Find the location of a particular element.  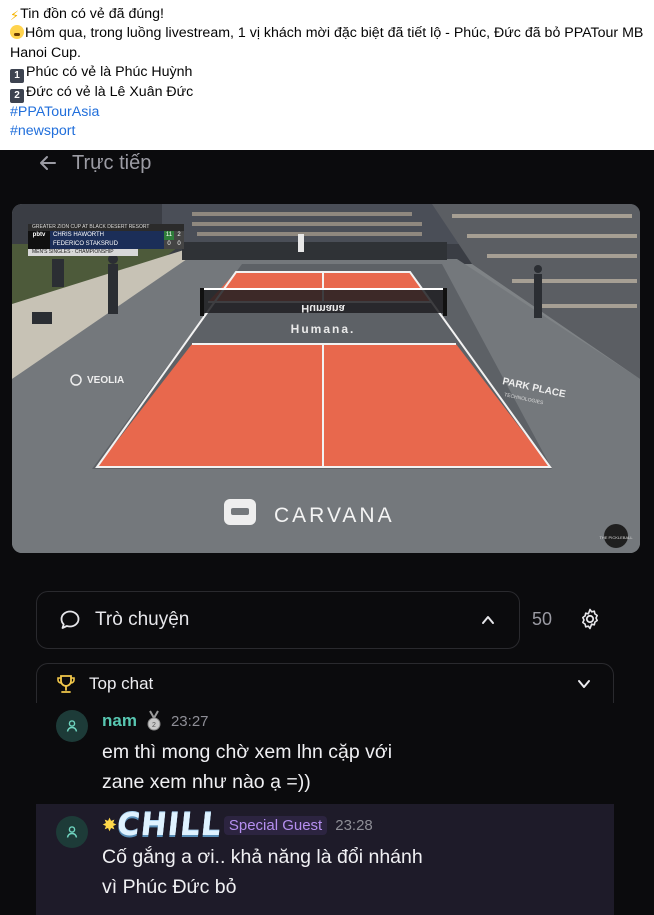

gear-icon is located at coordinates (590, 619).